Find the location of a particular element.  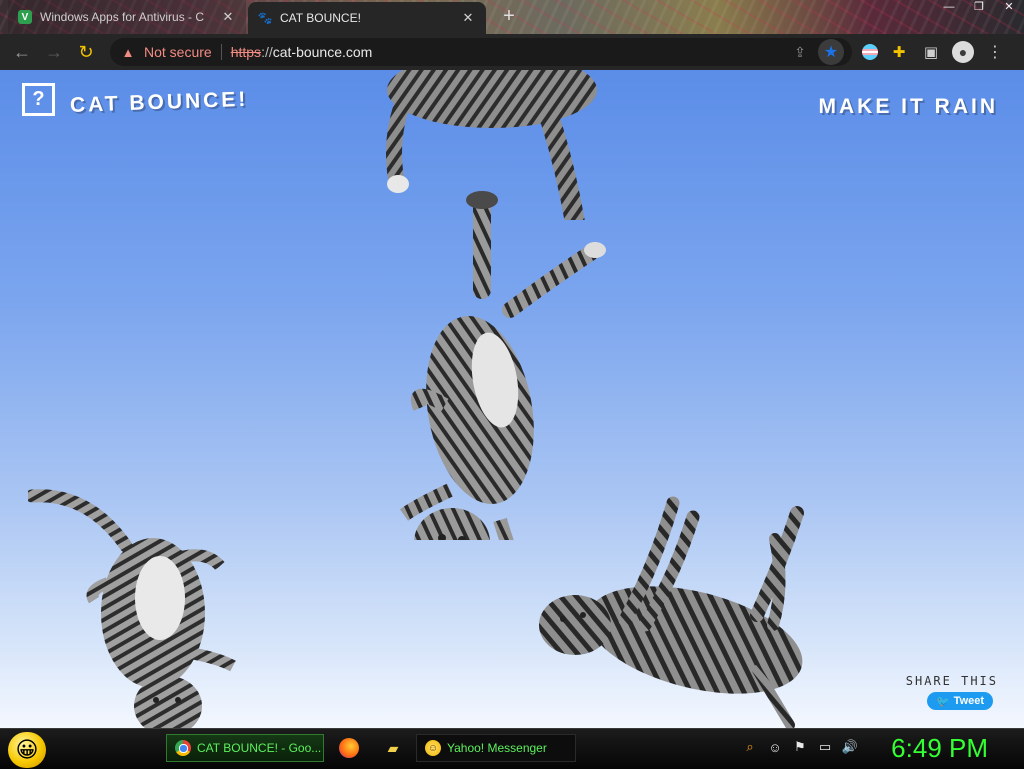

back-button: ← is located at coordinates (22, 52).